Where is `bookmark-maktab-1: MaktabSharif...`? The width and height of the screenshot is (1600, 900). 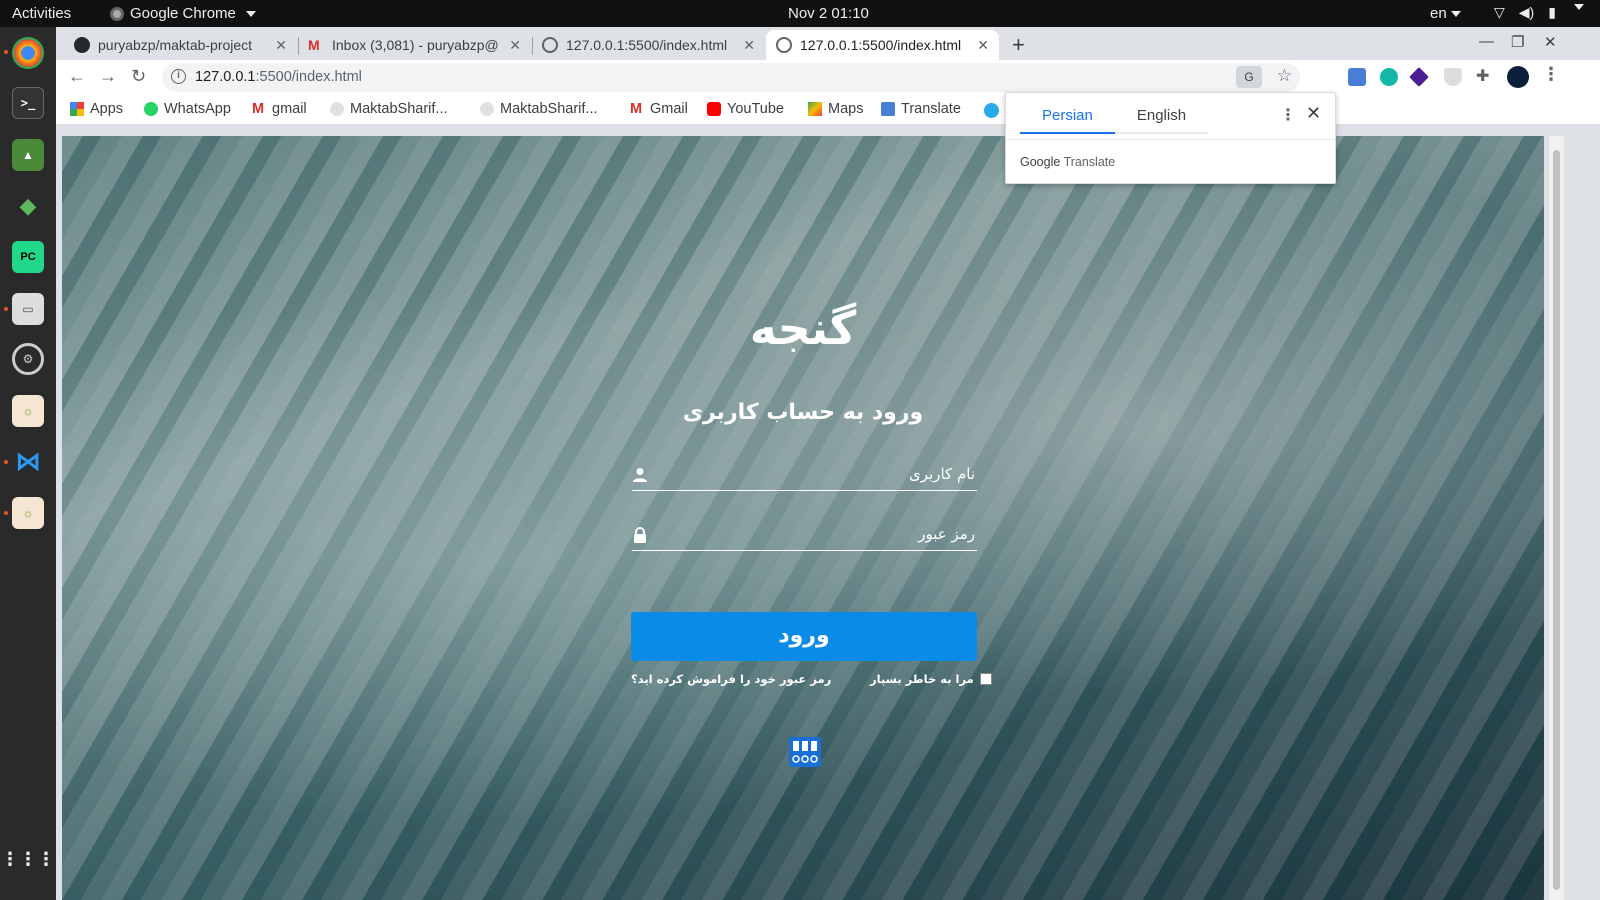
bookmark-maktab-1: MaktabSharif... is located at coordinates (389, 109).